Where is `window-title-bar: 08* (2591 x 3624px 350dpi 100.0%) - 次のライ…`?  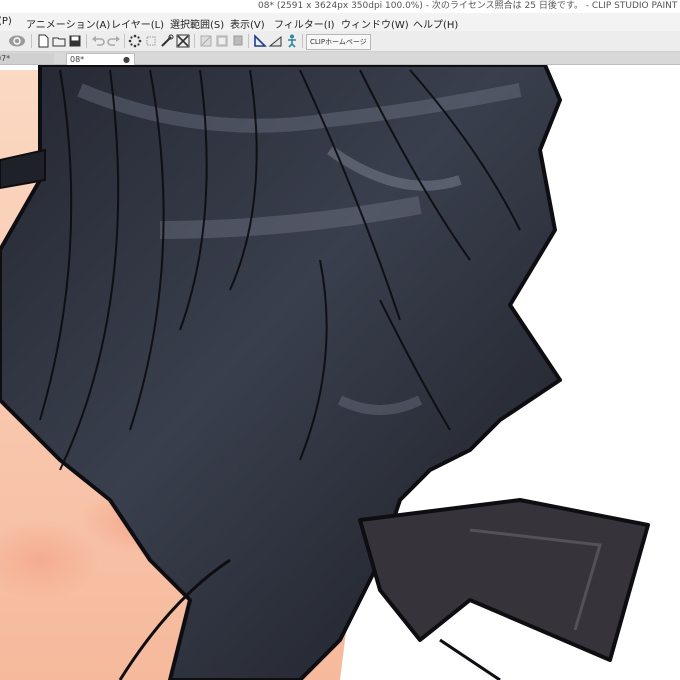
window-title-bar: 08* (2591 x 3624px 350dpi 100.0%) - 次のライ… is located at coordinates (340, 6).